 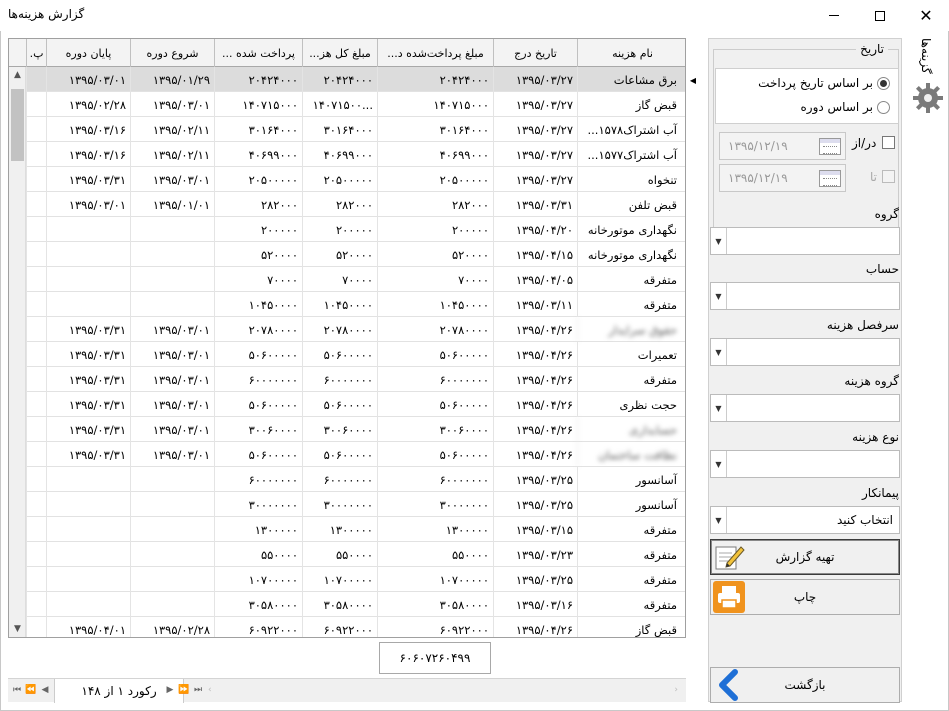 I want to click on table-cell-paid_d: ۳۰۱۶۴۰۰۰, so click(x=435, y=129).